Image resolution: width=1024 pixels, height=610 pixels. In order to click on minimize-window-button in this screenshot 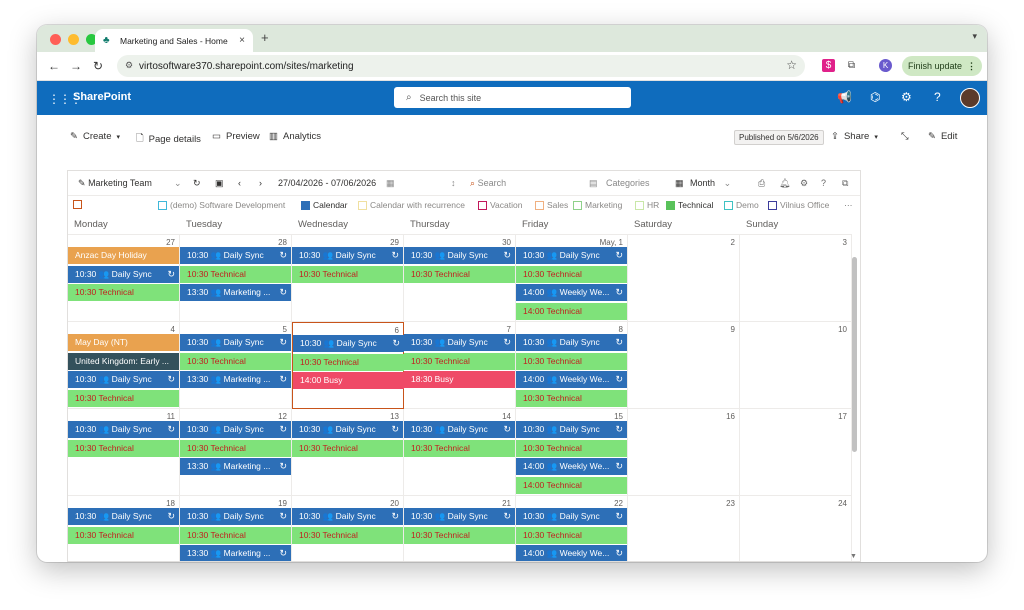, I will do `click(73, 39)`.